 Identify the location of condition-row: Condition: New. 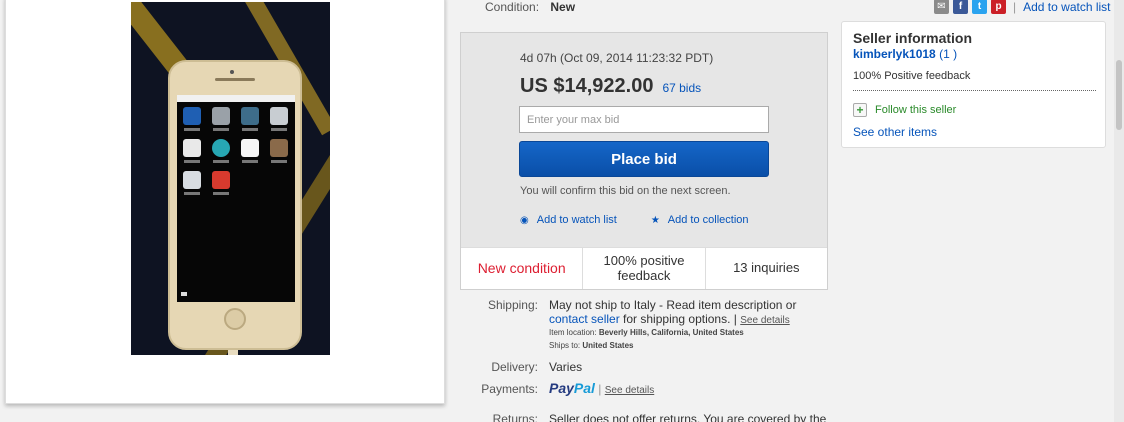
(530, 7).